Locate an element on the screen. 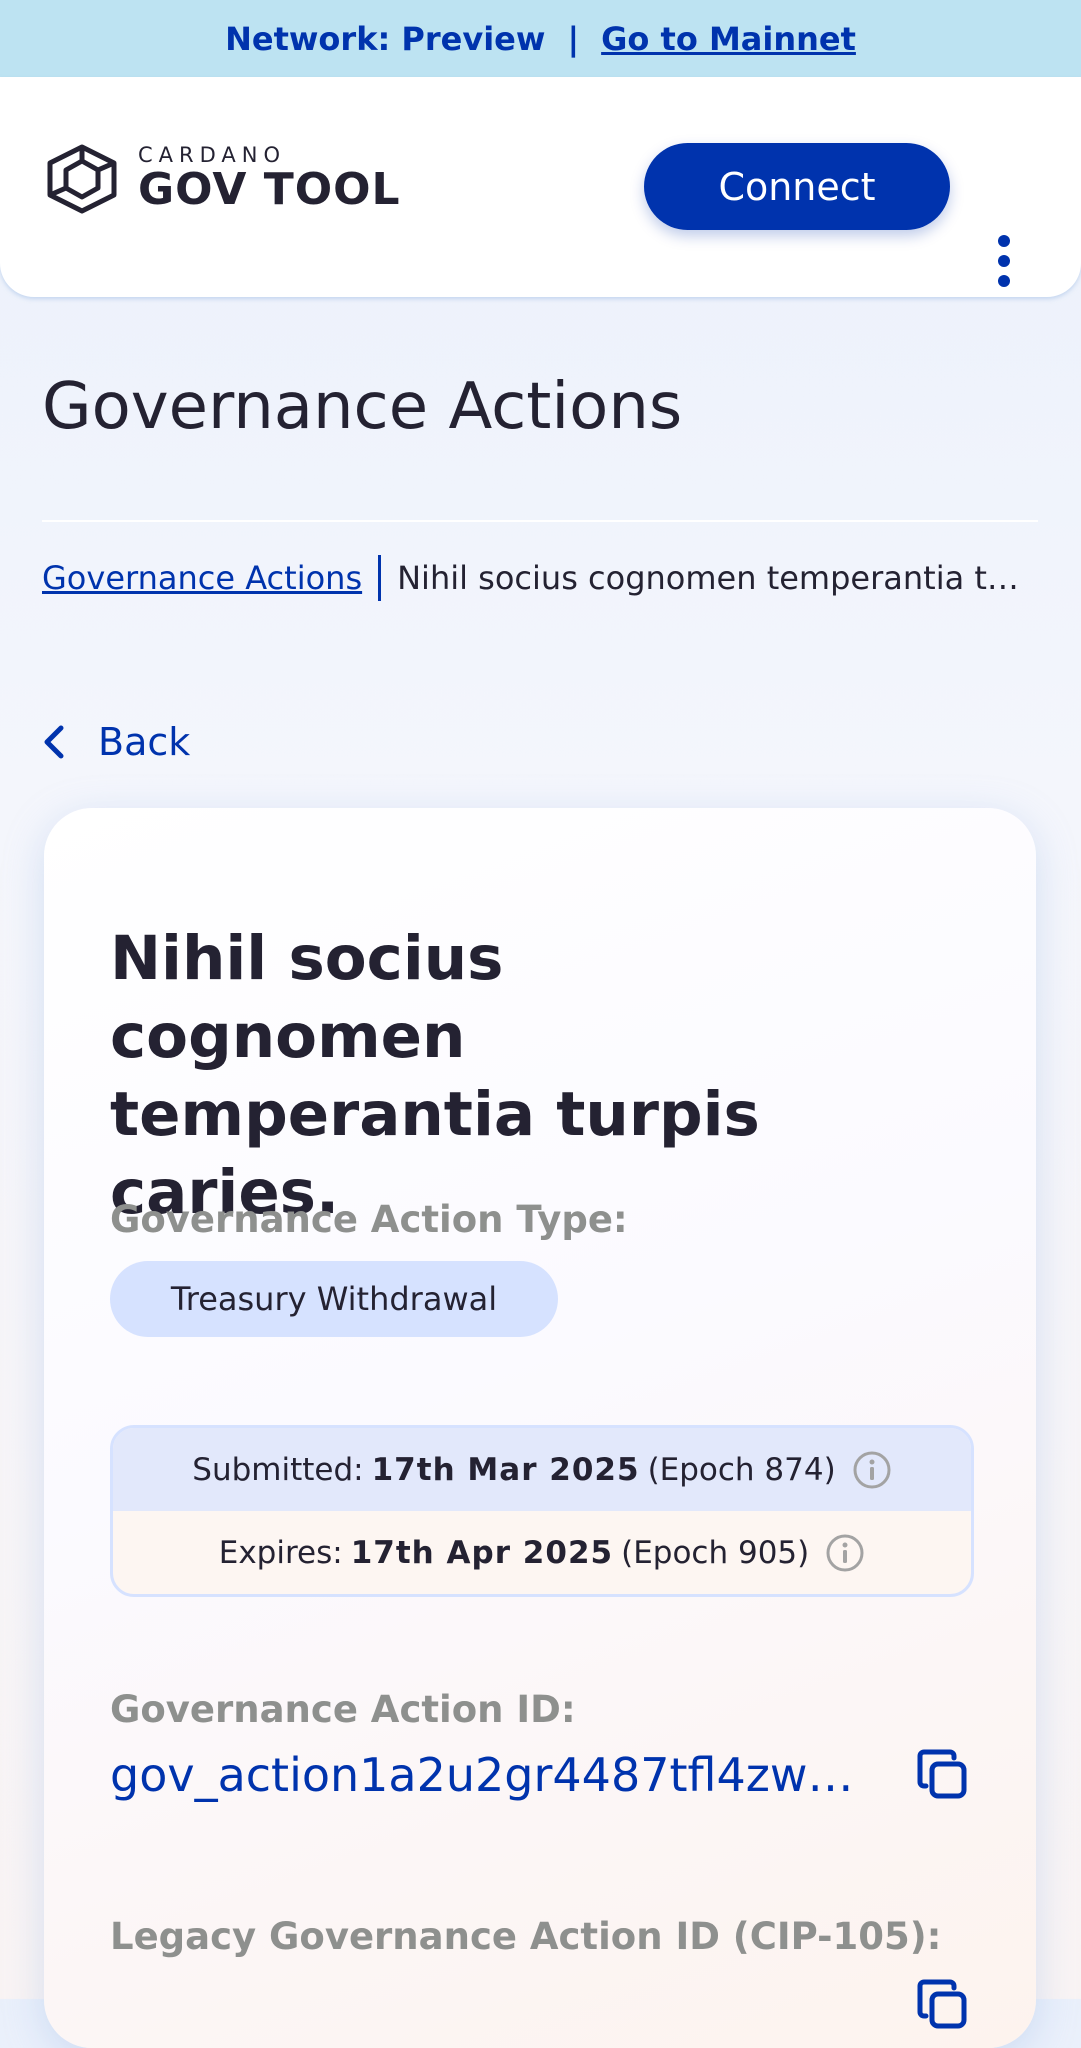  legacy-id-label: Legacy Governance Action ID (CIP-105): is located at coordinates (526, 1936).